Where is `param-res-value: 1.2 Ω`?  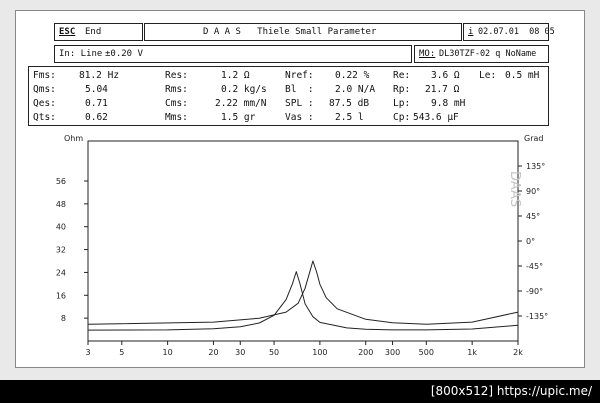 param-res-value: 1.2 Ω is located at coordinates (235, 75).